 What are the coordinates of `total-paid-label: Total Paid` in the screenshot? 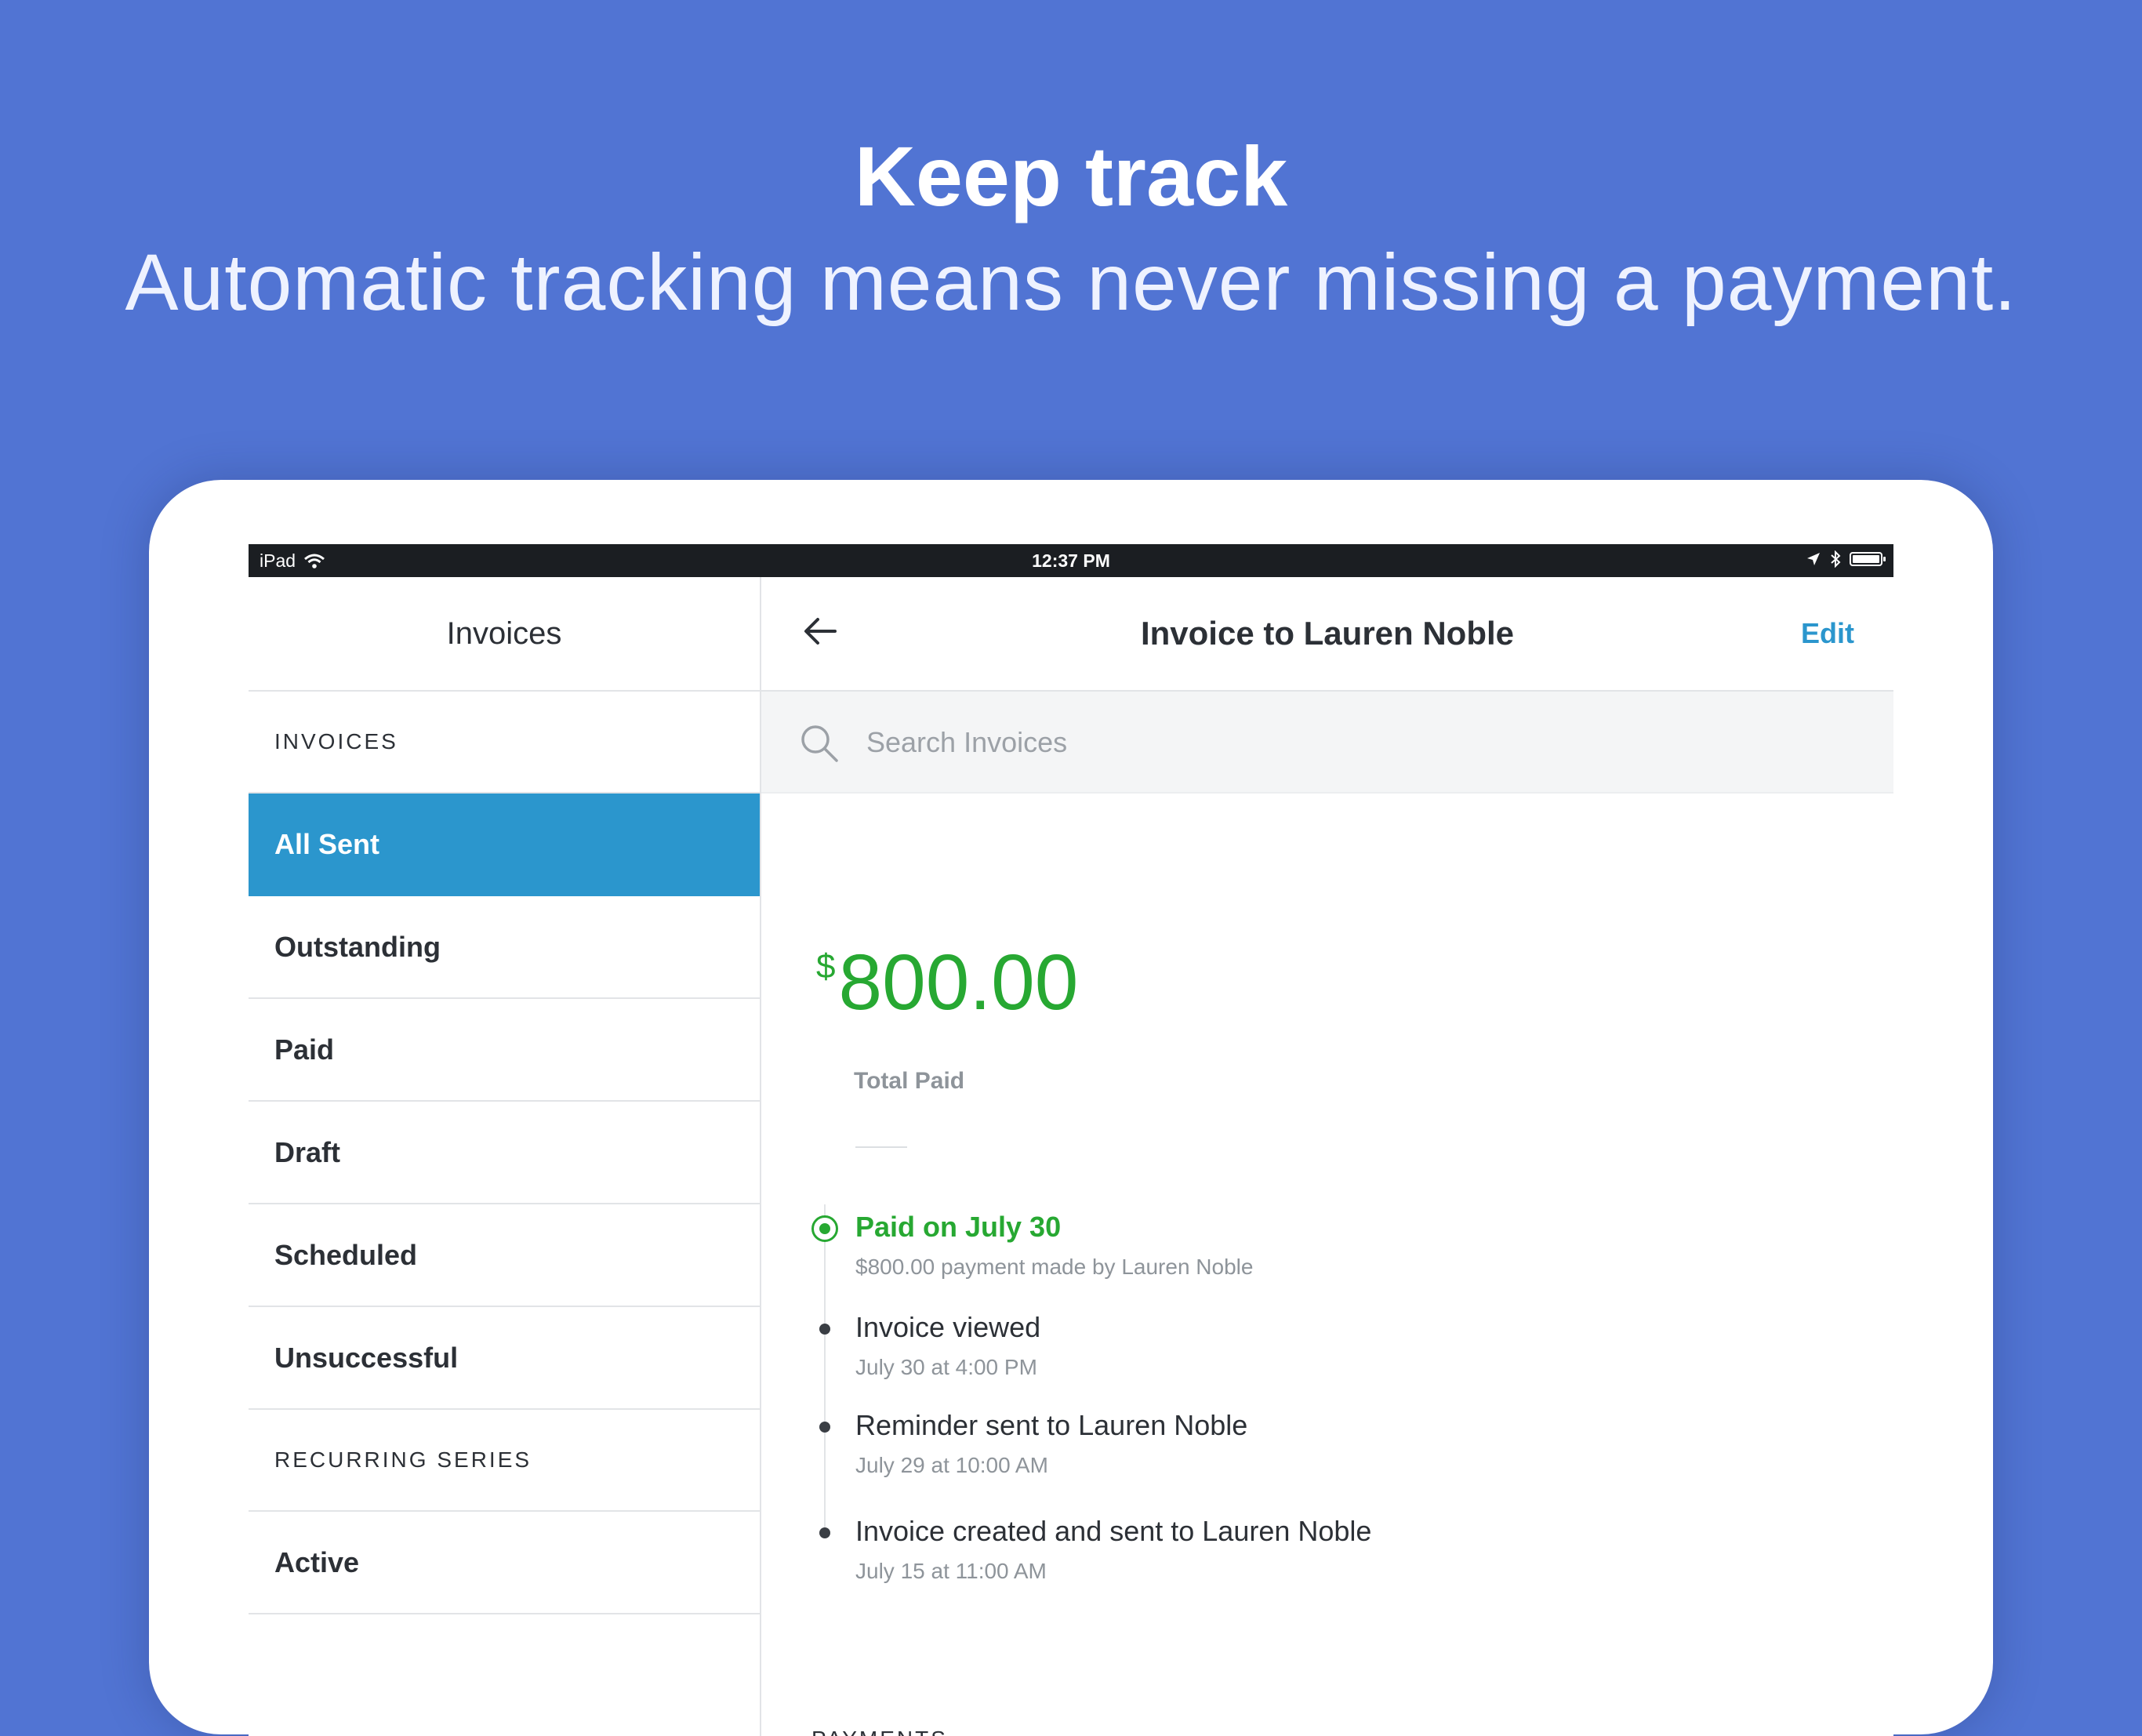 It's located at (909, 1081).